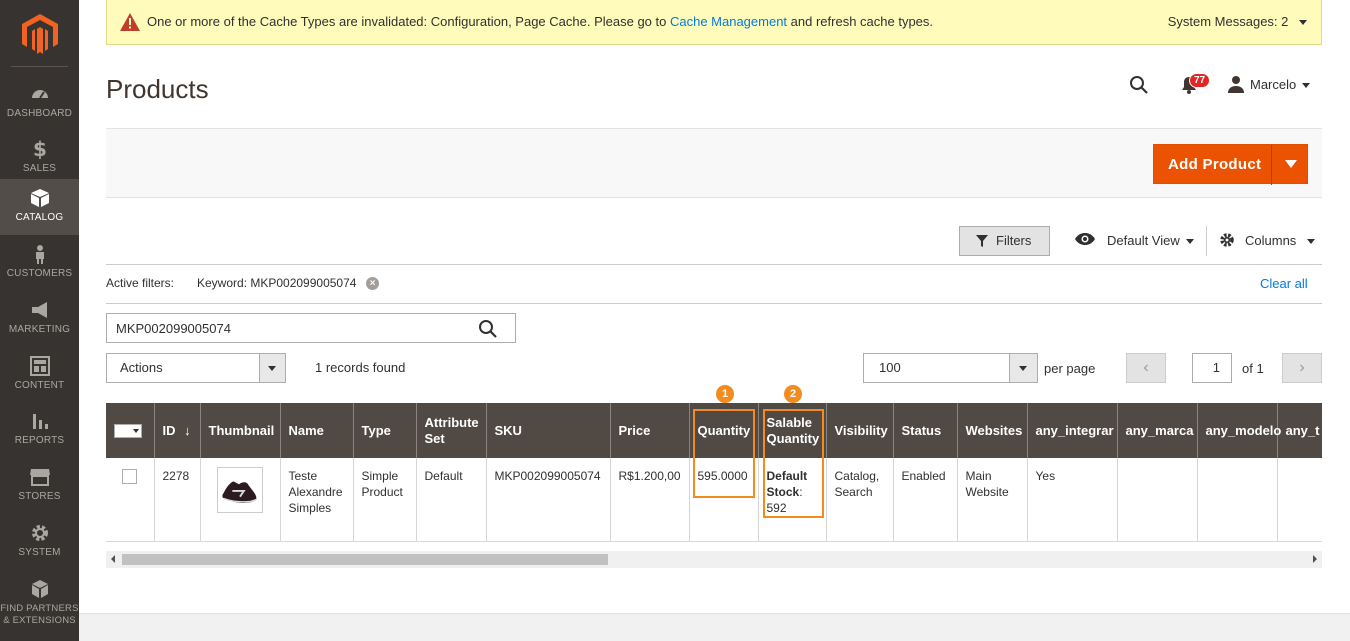 This screenshot has width=1350, height=641. Describe the element at coordinates (650, 430) in the screenshot. I see `column-header-price: Price` at that location.